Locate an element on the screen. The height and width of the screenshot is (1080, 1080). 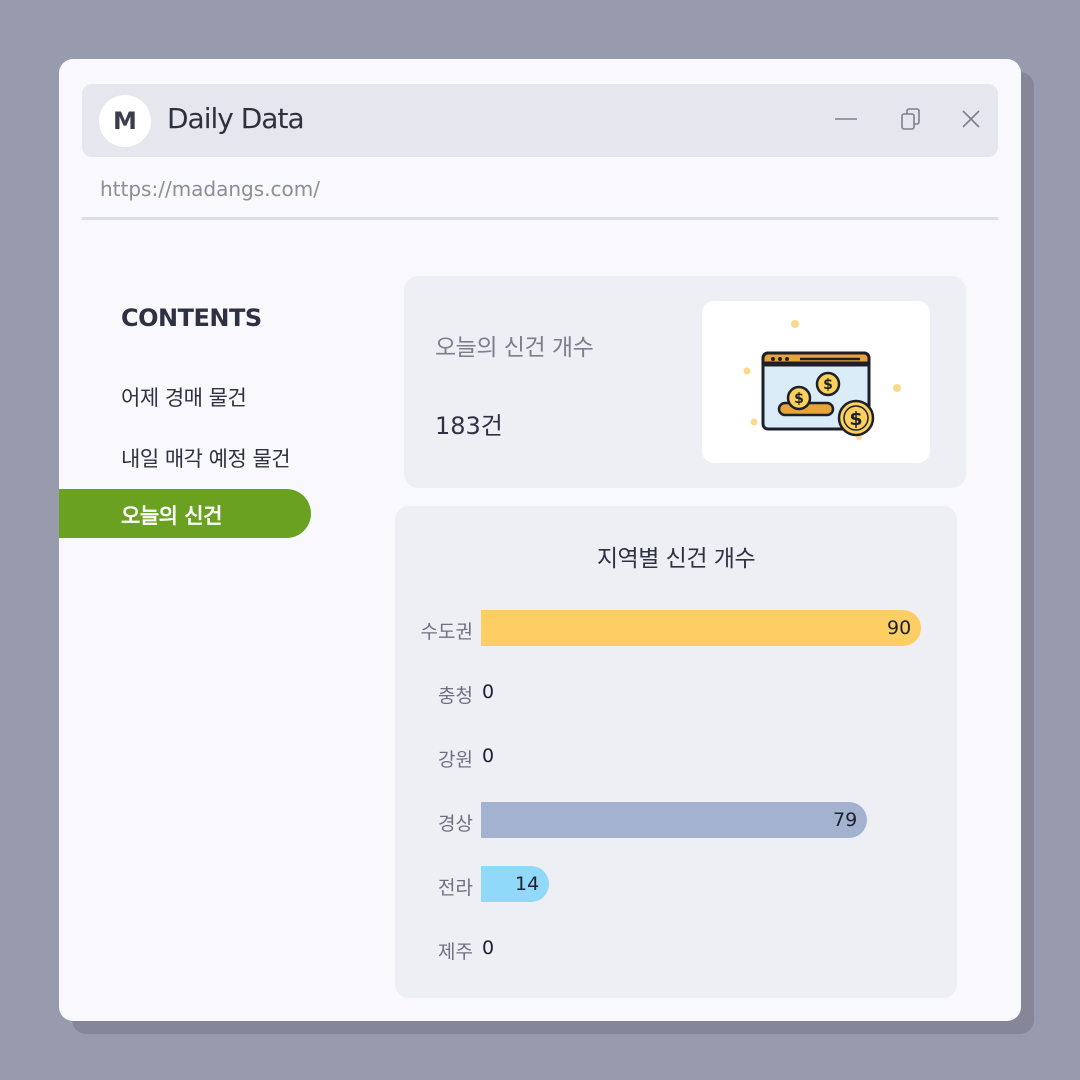
bar-category-label: 제주 is located at coordinates (455, 952).